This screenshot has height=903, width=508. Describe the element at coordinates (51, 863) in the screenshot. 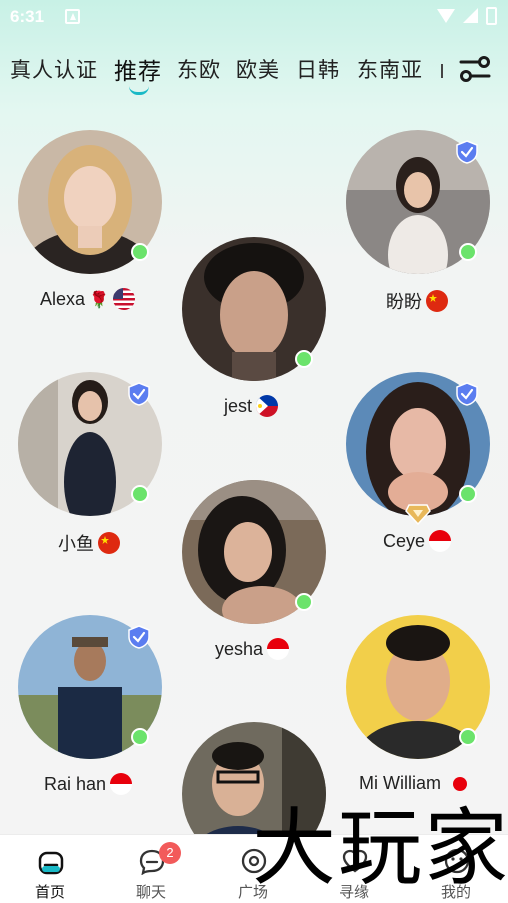

I see `home-icon` at that location.